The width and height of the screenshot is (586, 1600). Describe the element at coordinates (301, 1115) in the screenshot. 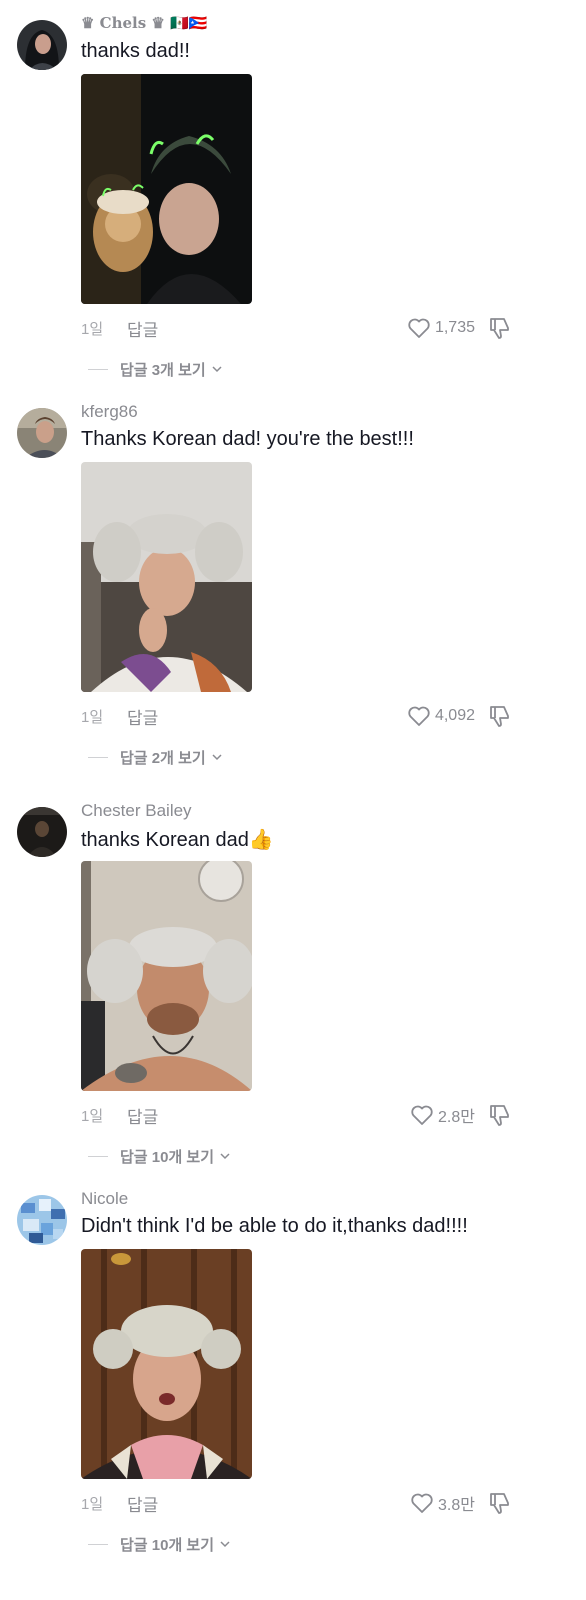

I see `comment-meta: 1일 답글 2.8만` at that location.